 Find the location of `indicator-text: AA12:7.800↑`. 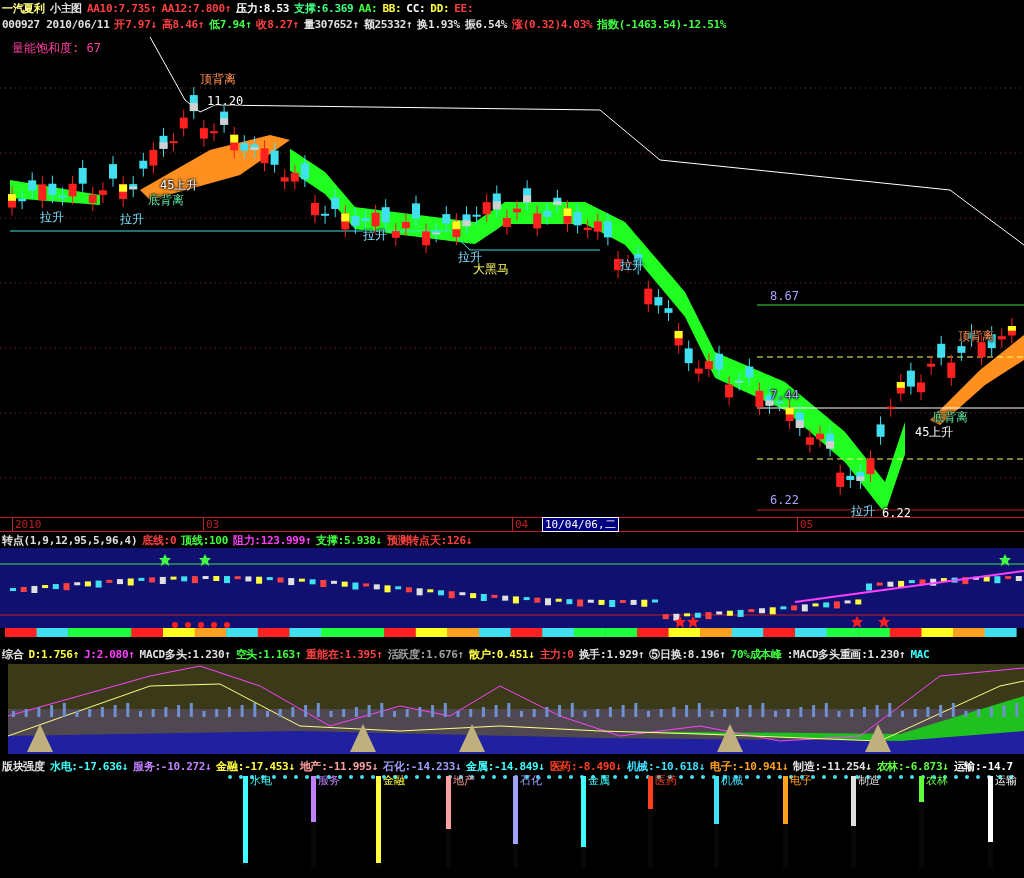

indicator-text: AA12:7.800↑ is located at coordinates (196, 8).